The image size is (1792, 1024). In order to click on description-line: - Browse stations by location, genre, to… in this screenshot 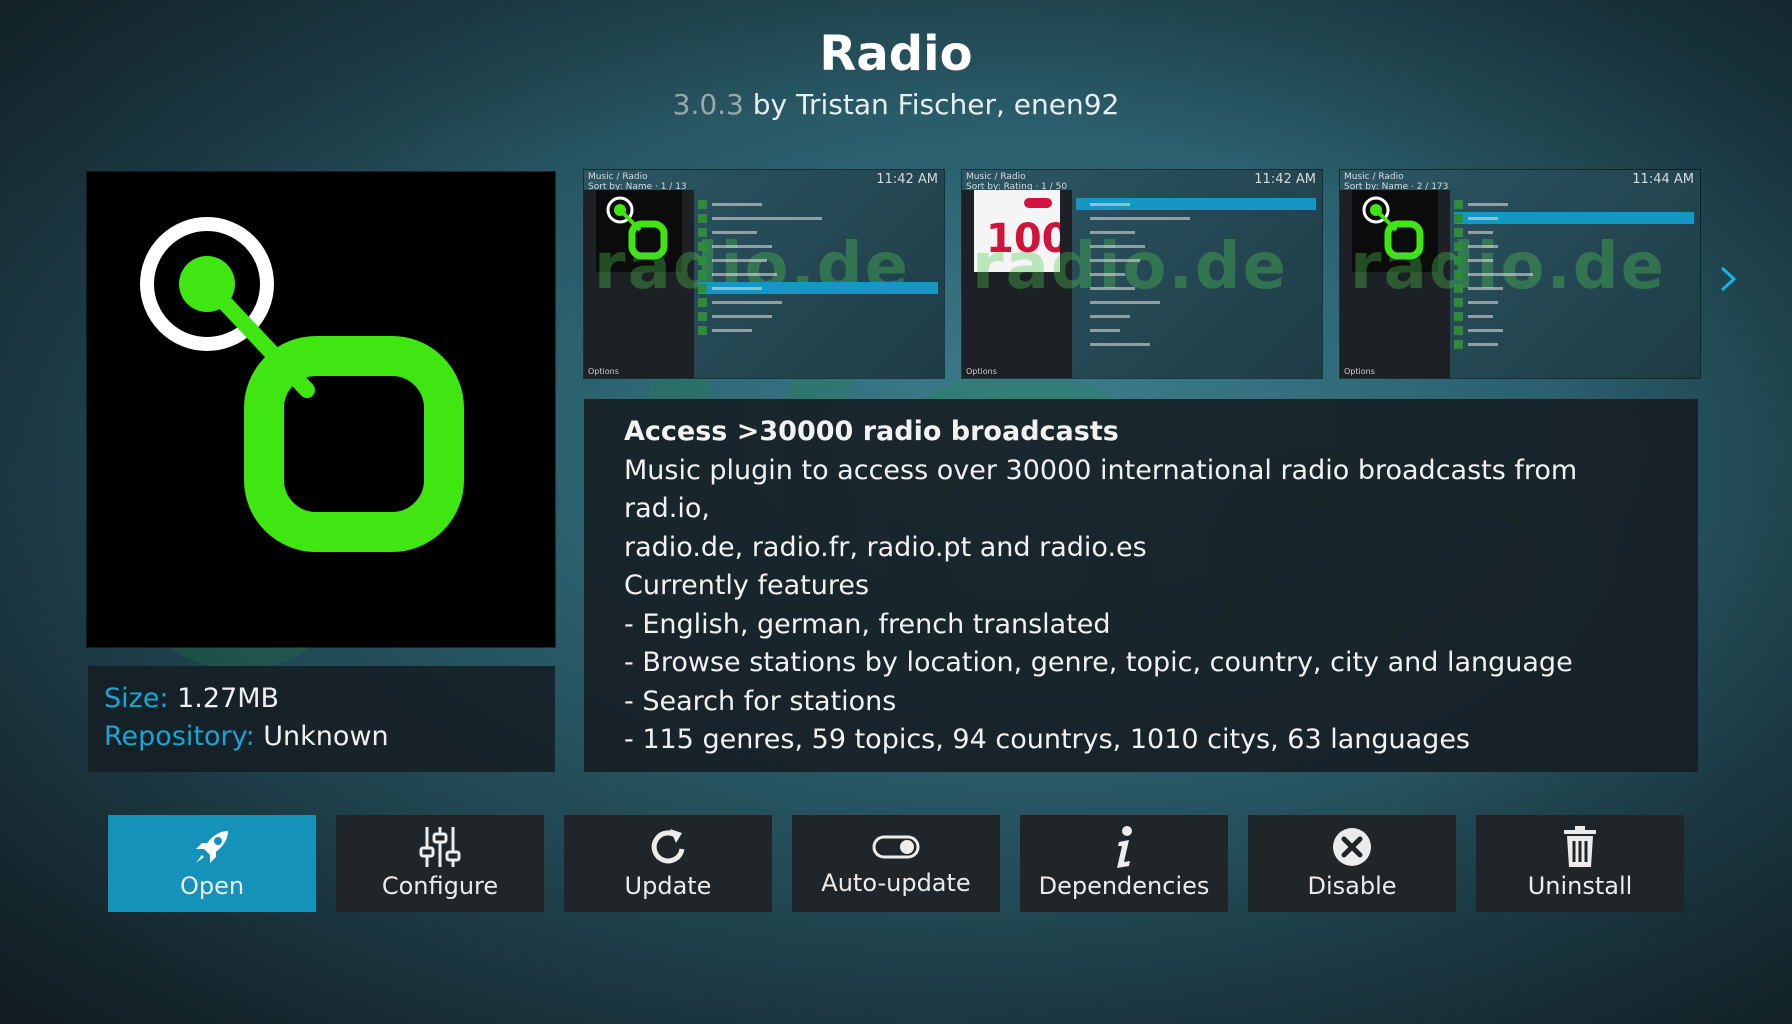, I will do `click(1098, 662)`.